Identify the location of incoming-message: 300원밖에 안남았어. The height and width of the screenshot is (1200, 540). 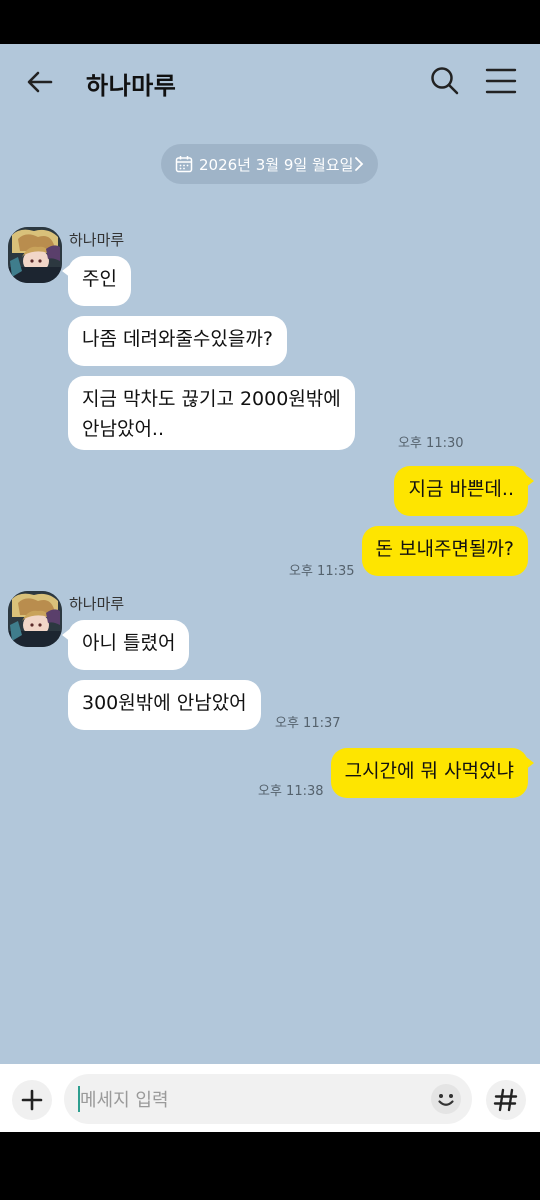
(164, 705).